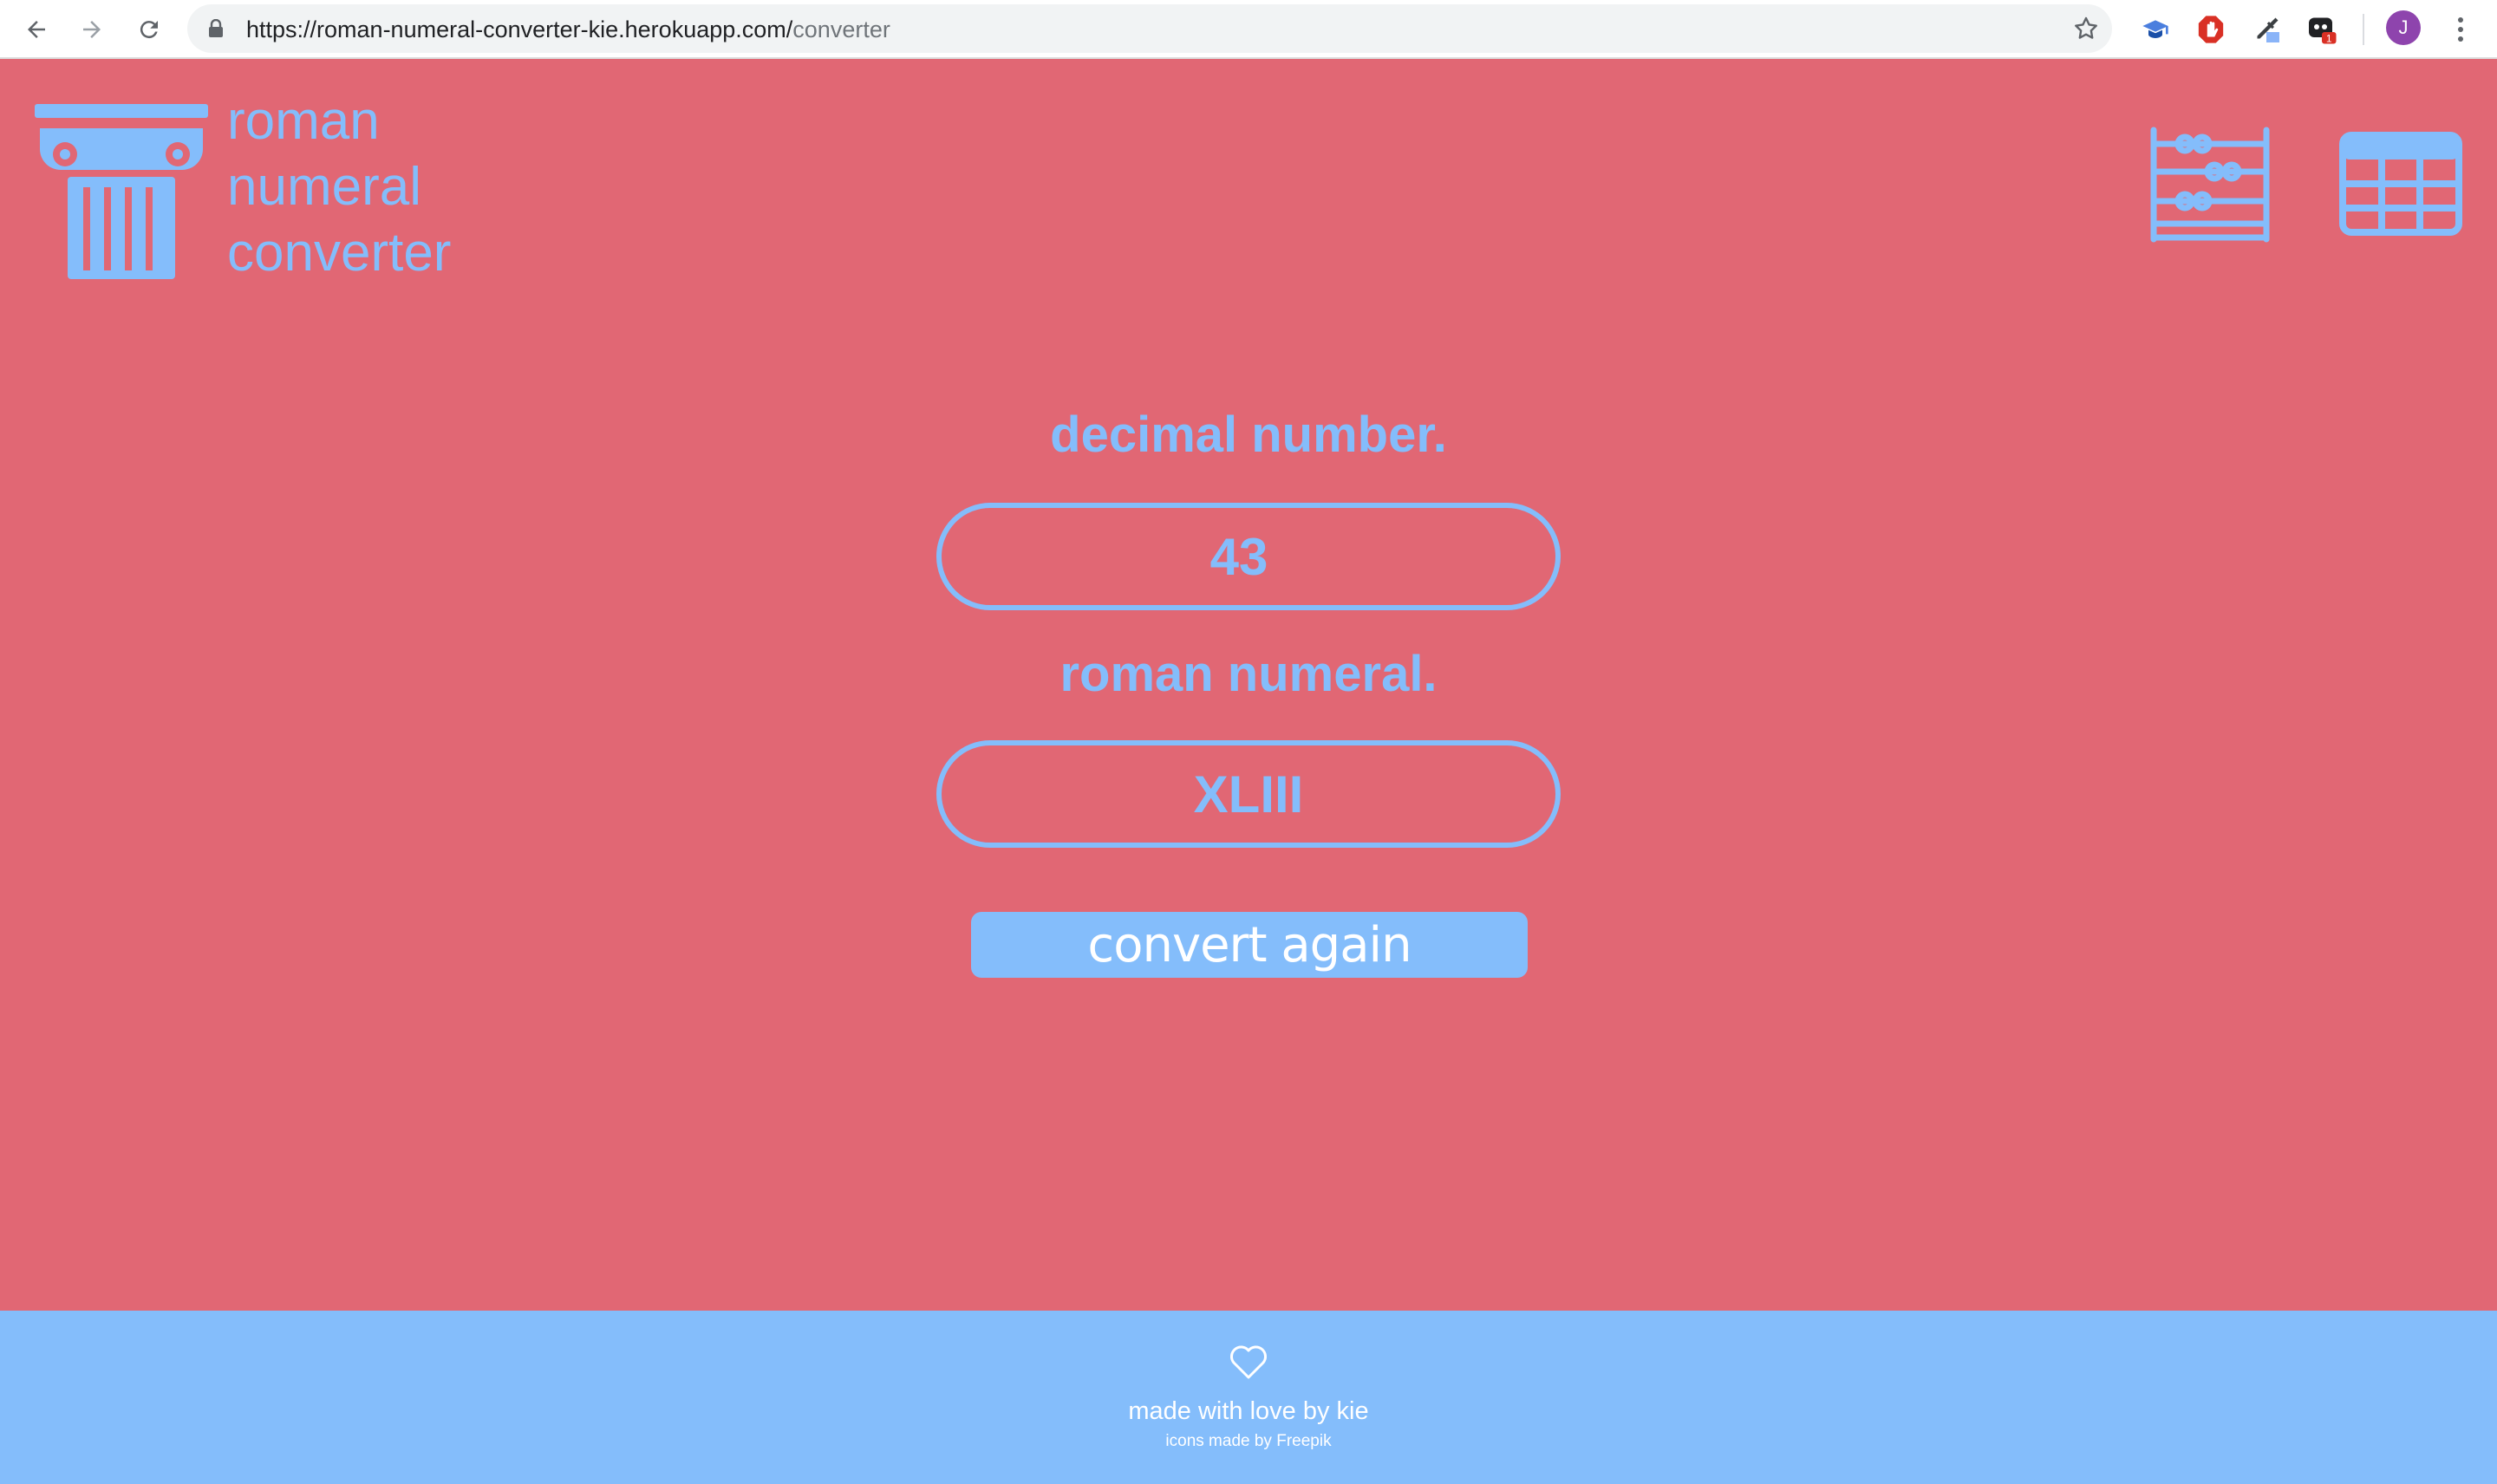 The height and width of the screenshot is (1484, 2497). Describe the element at coordinates (1248, 1441) in the screenshot. I see `footer-icons-credit: icons made by Freepik` at that location.